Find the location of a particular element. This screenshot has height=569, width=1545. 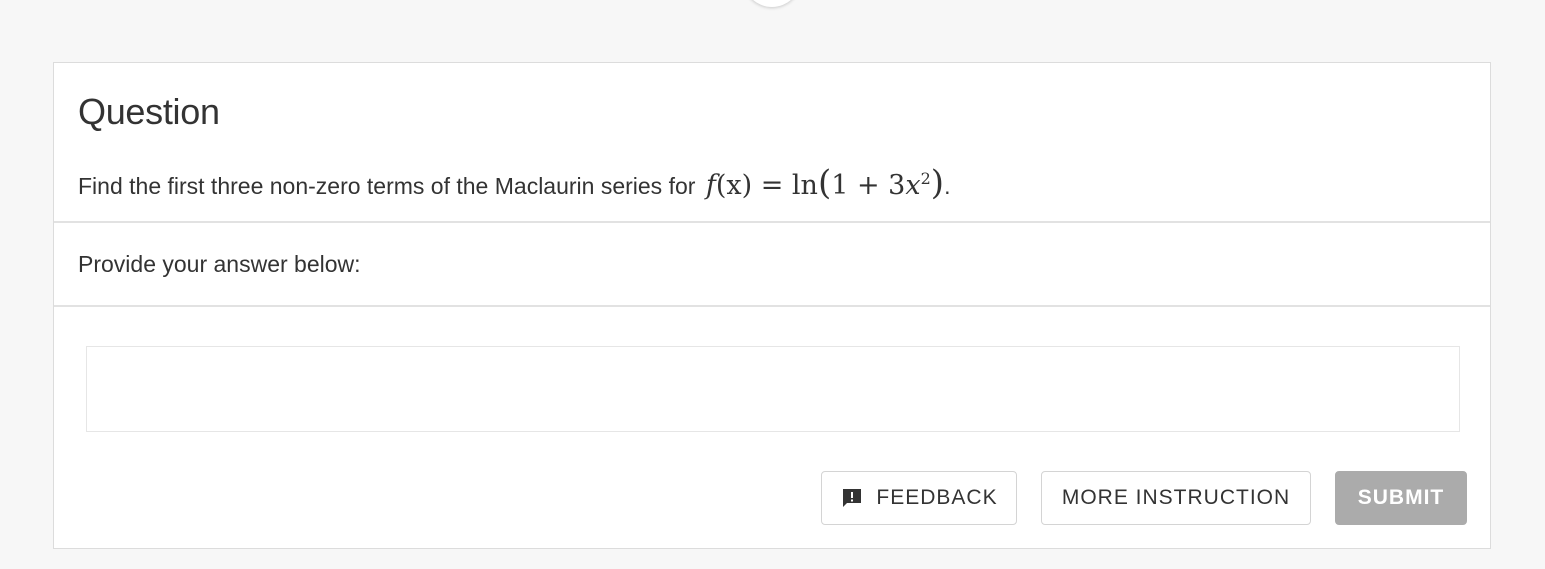

feedback-button: FEEDBACK is located at coordinates (919, 498).